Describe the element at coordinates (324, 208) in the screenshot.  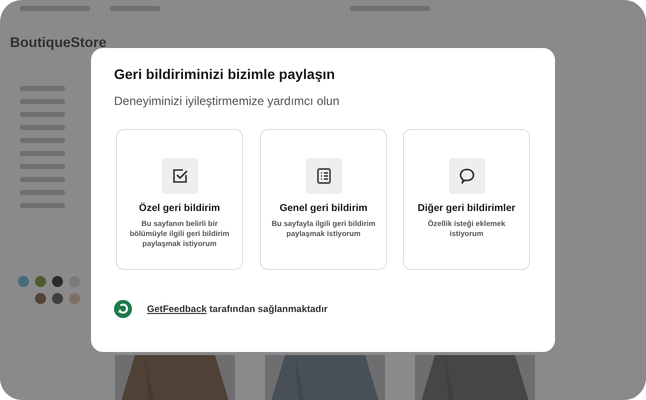
I see `option-title: Genel geri bildirim` at that location.